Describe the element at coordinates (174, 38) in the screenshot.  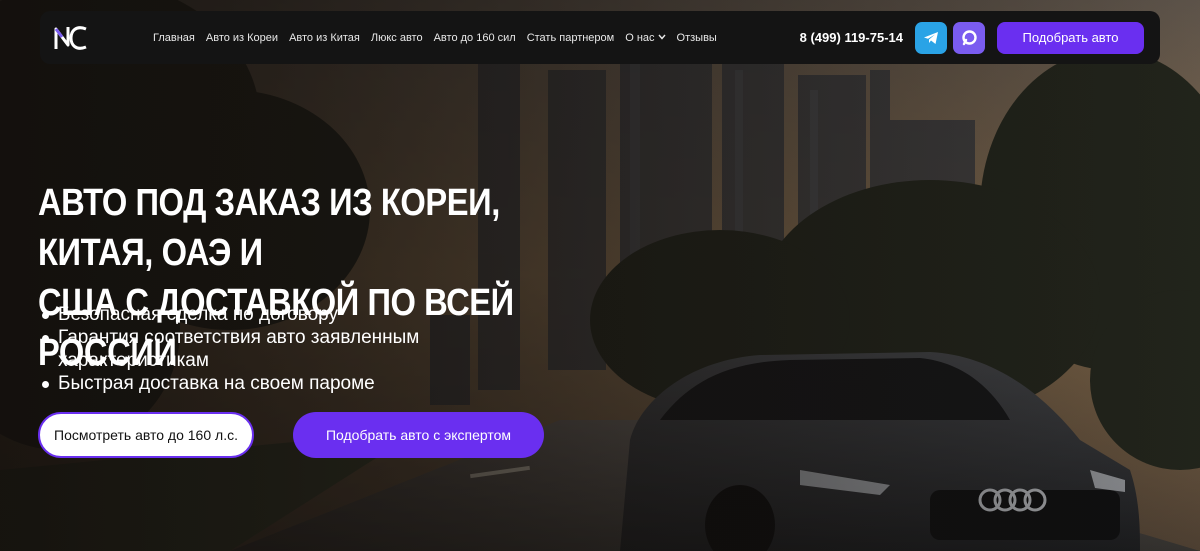
I see `nav-link-home: Главная` at that location.